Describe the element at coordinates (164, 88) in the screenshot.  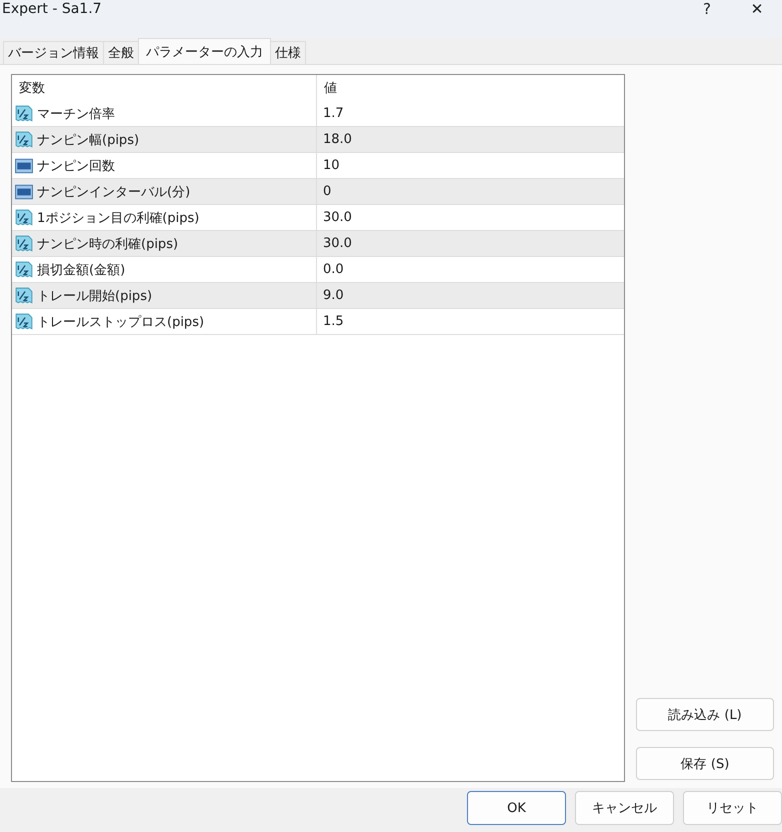
I see `column-header: 変数` at that location.